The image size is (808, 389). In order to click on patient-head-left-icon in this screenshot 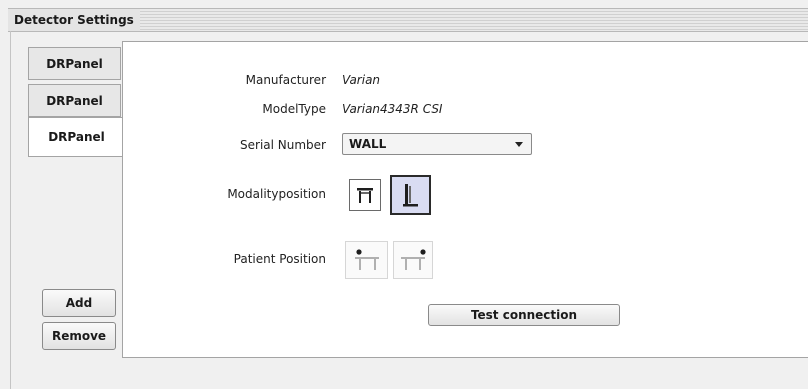, I will do `click(366, 259)`.